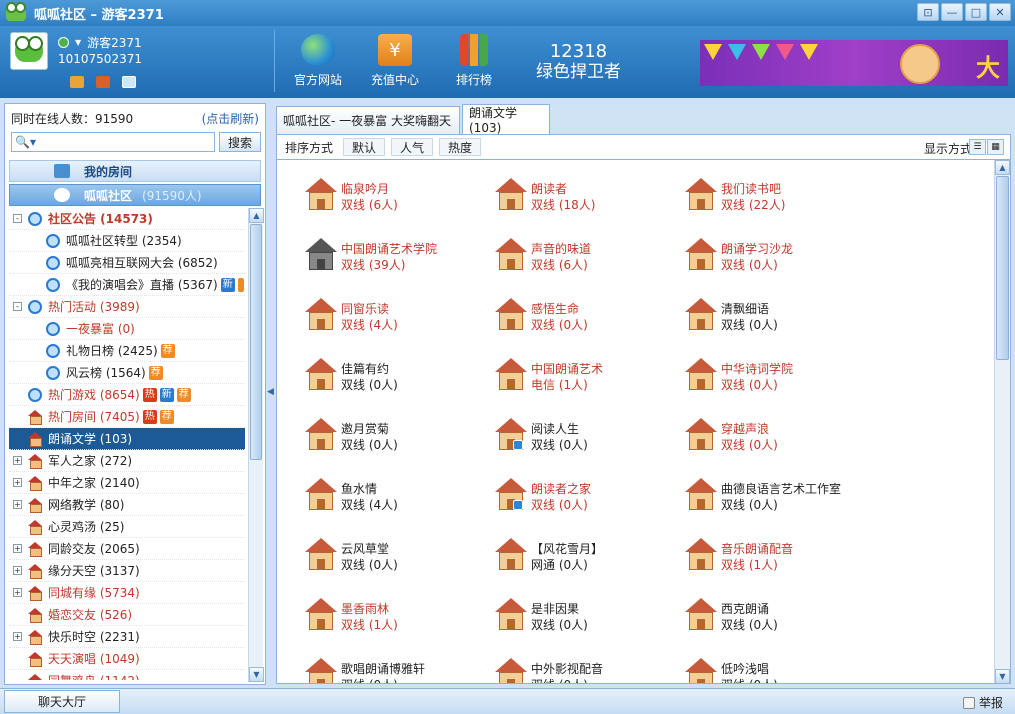 The image size is (1015, 714). I want to click on room-scrollbar: ▲ ▼, so click(1002, 421).